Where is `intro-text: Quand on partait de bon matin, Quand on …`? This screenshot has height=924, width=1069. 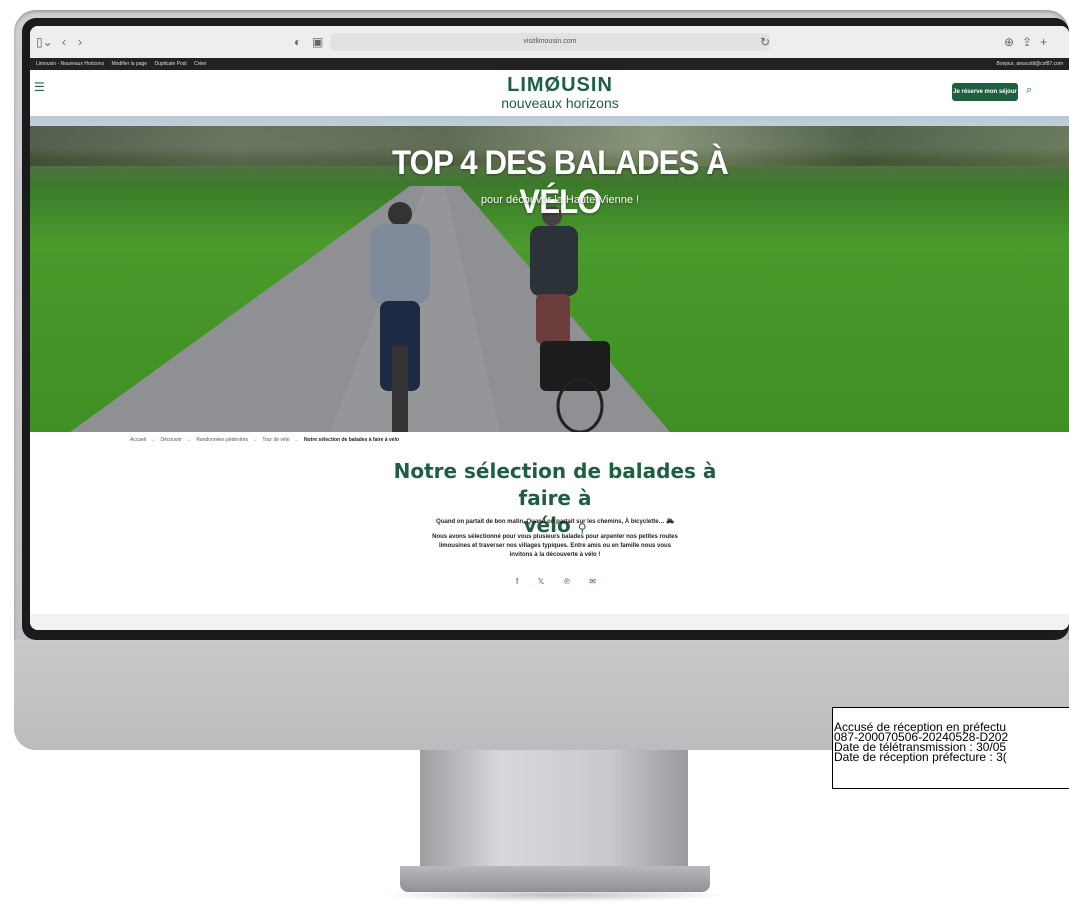 intro-text: Quand on partait de bon matin, Quand on … is located at coordinates (555, 521).